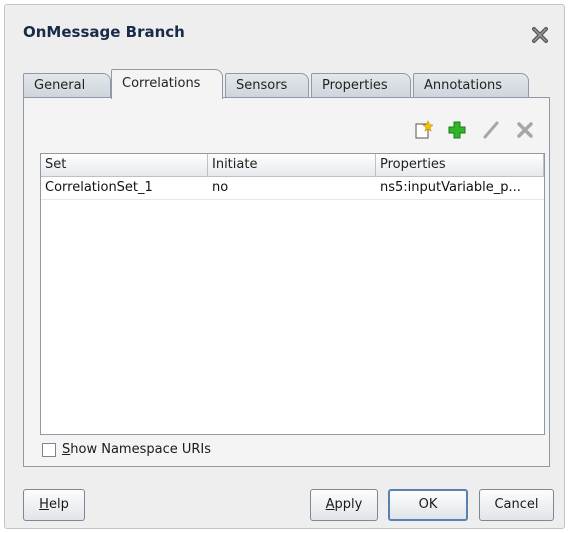  What do you see at coordinates (124, 165) in the screenshot?
I see `column-header-set: Set` at bounding box center [124, 165].